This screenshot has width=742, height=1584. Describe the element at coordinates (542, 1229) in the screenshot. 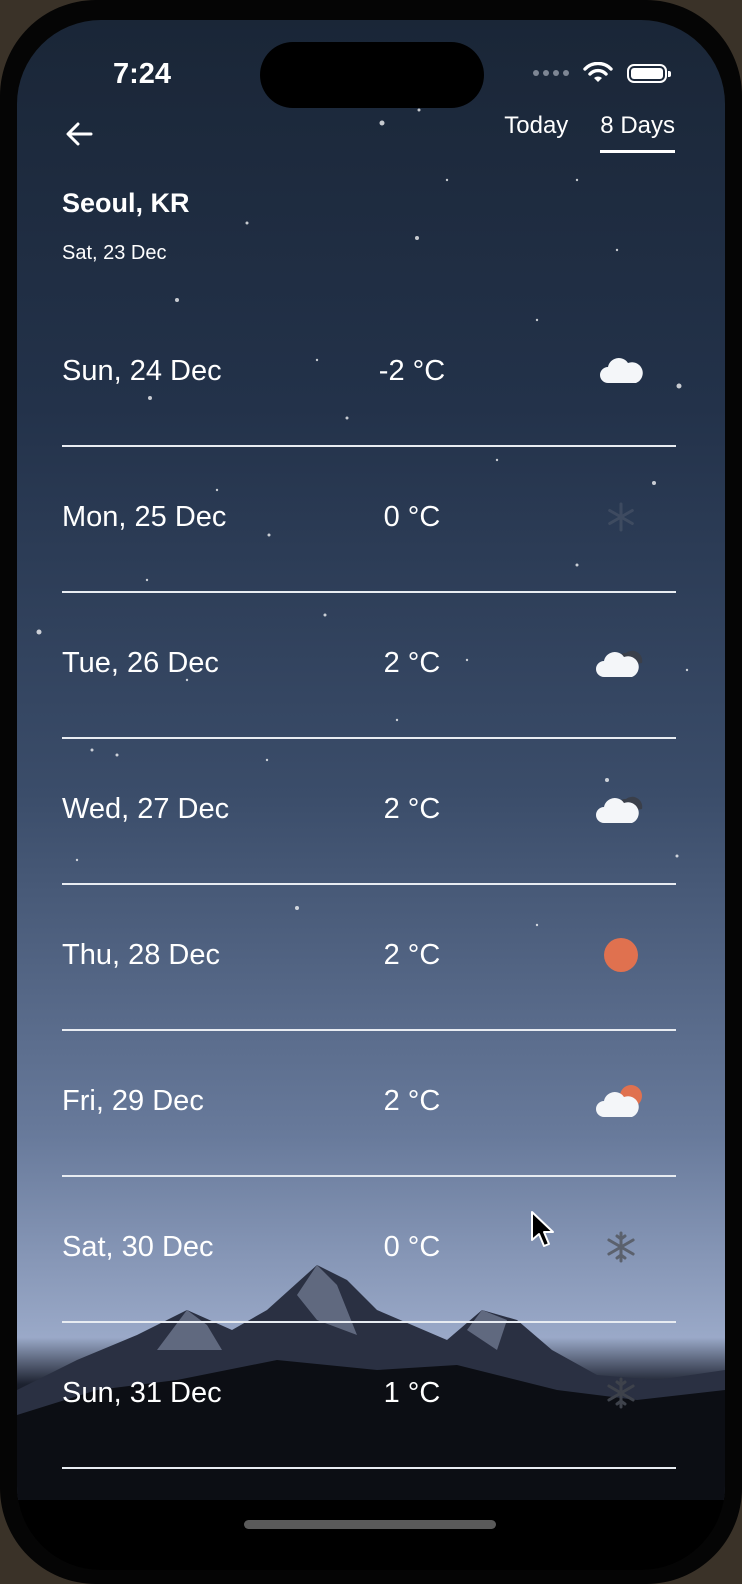

I see `mouse-pointer-icon` at that location.